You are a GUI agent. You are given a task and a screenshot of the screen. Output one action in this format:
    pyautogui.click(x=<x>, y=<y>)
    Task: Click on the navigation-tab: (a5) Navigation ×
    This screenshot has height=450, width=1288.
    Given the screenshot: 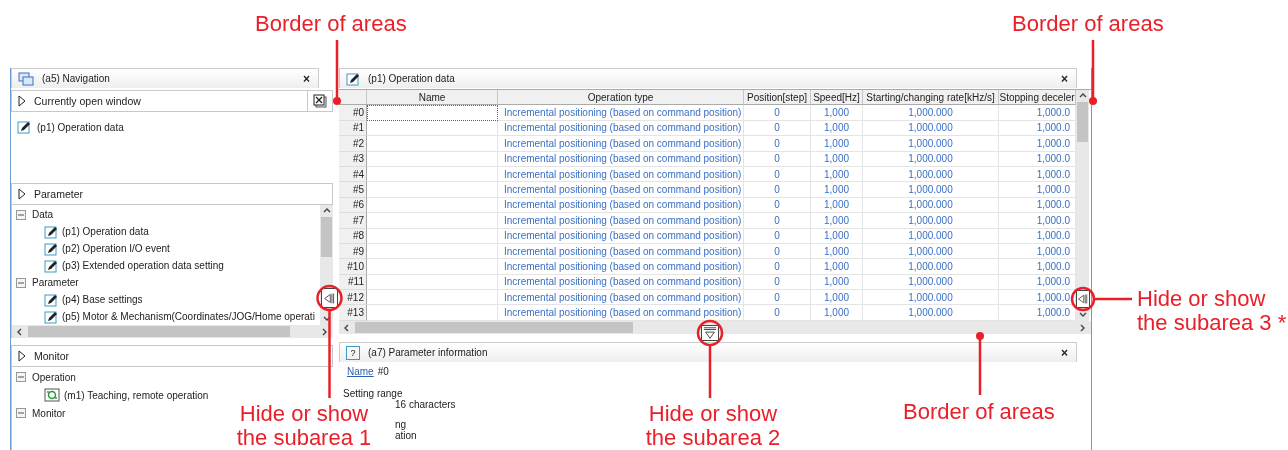 What is the action you would take?
    pyautogui.click(x=165, y=78)
    